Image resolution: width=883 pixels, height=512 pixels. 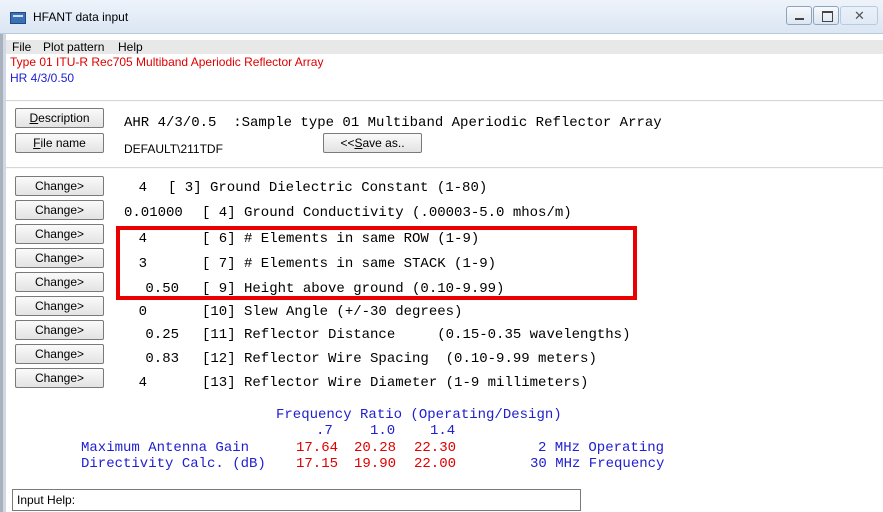 What do you see at coordinates (173, 149) in the screenshot?
I see `file-name-value: DEFAULT\211TDF` at bounding box center [173, 149].